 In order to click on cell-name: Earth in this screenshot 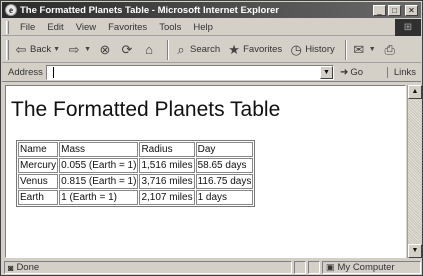, I will do `click(38, 197)`.